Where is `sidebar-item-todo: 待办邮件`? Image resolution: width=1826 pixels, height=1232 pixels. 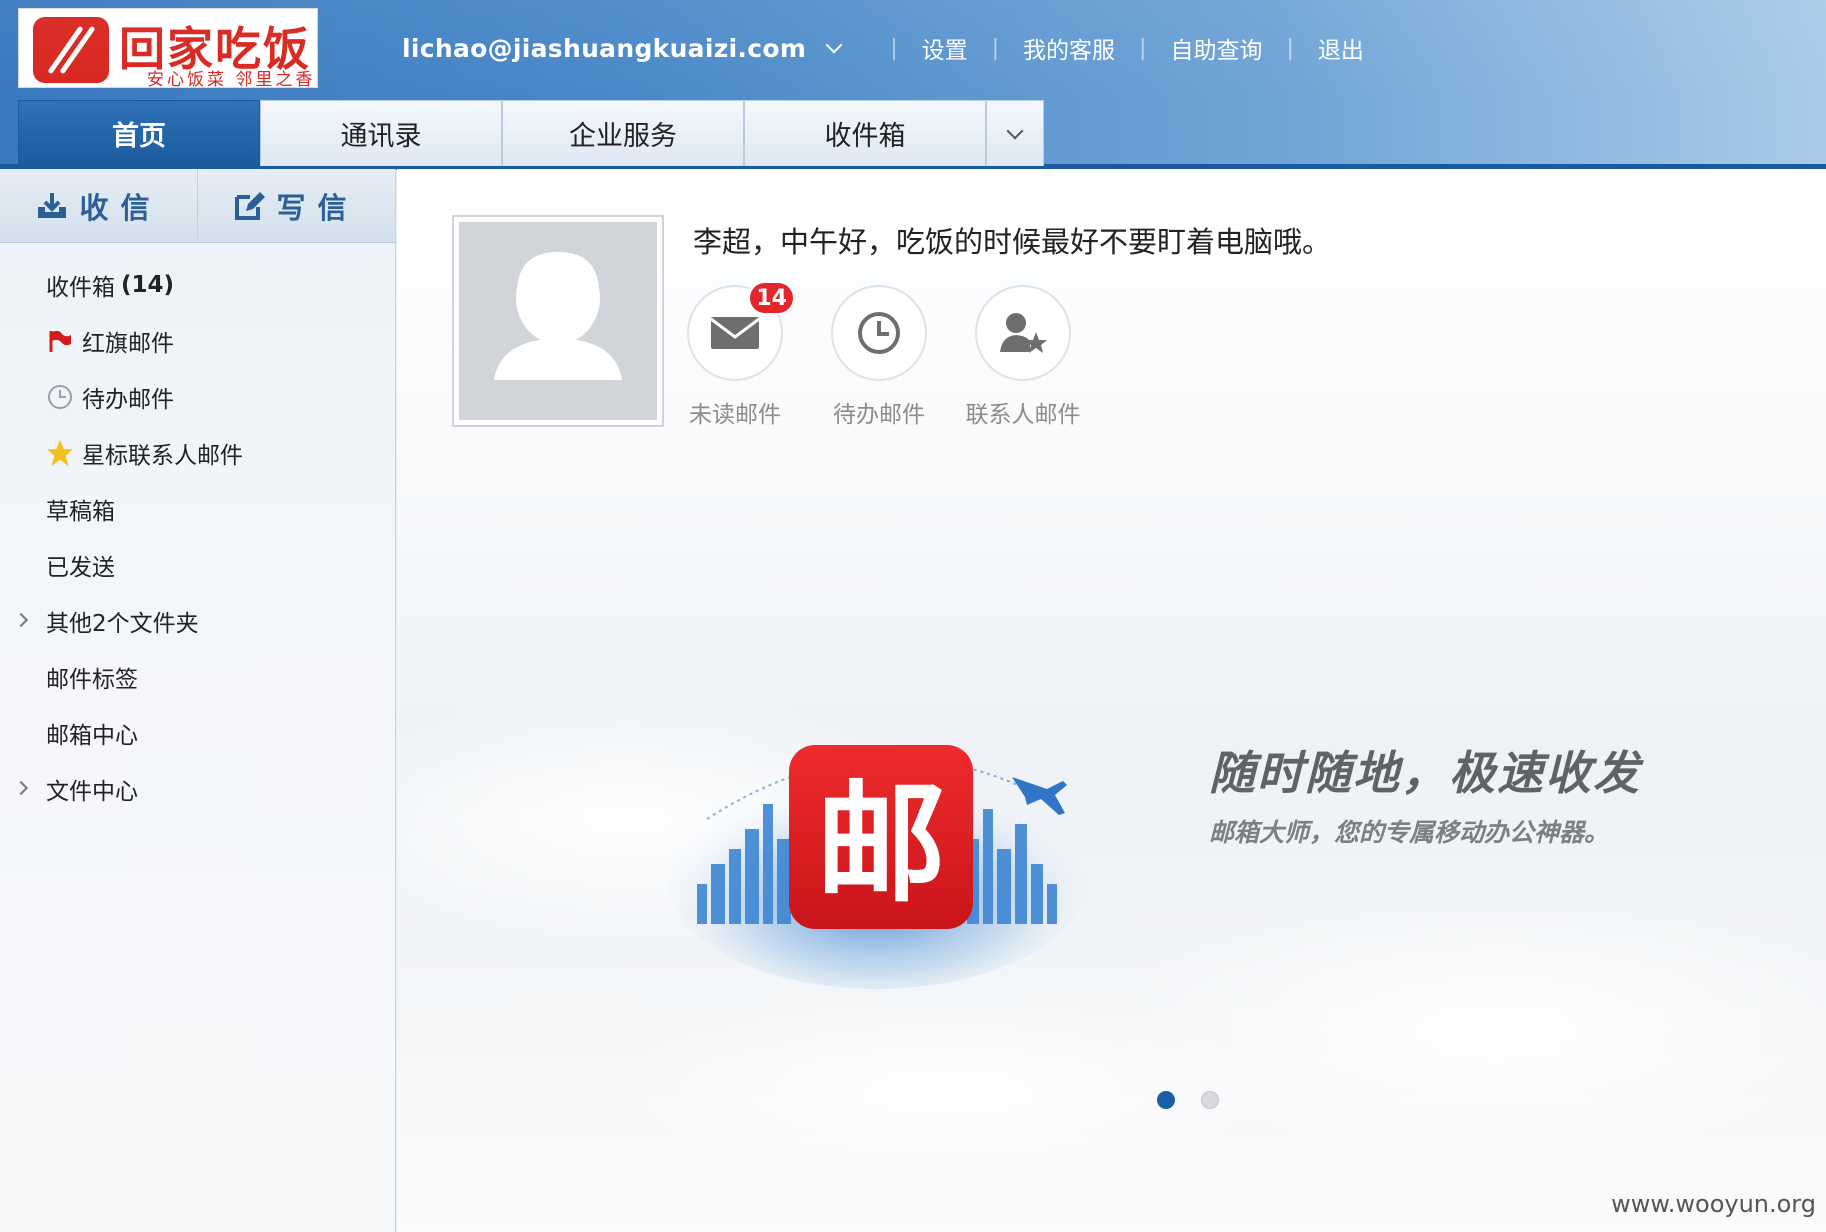 sidebar-item-todo: 待办邮件 is located at coordinates (197, 397).